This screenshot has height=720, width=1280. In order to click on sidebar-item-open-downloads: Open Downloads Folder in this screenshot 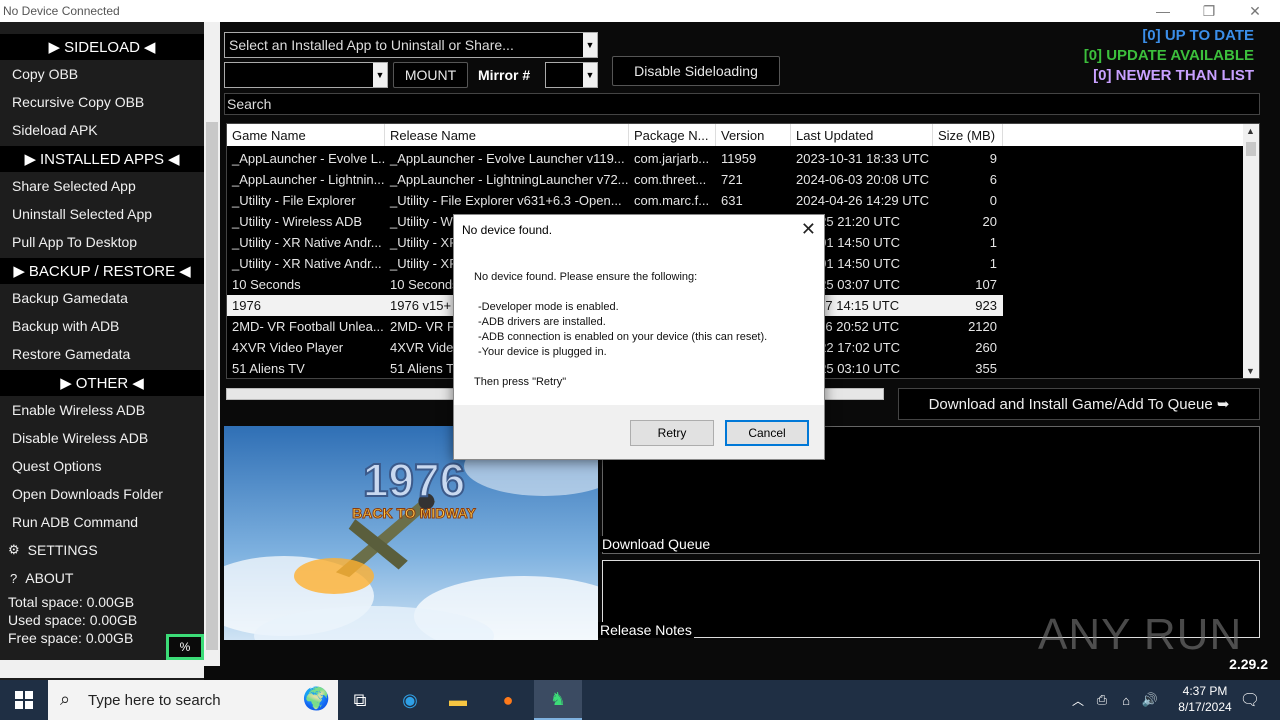, I will do `click(102, 494)`.